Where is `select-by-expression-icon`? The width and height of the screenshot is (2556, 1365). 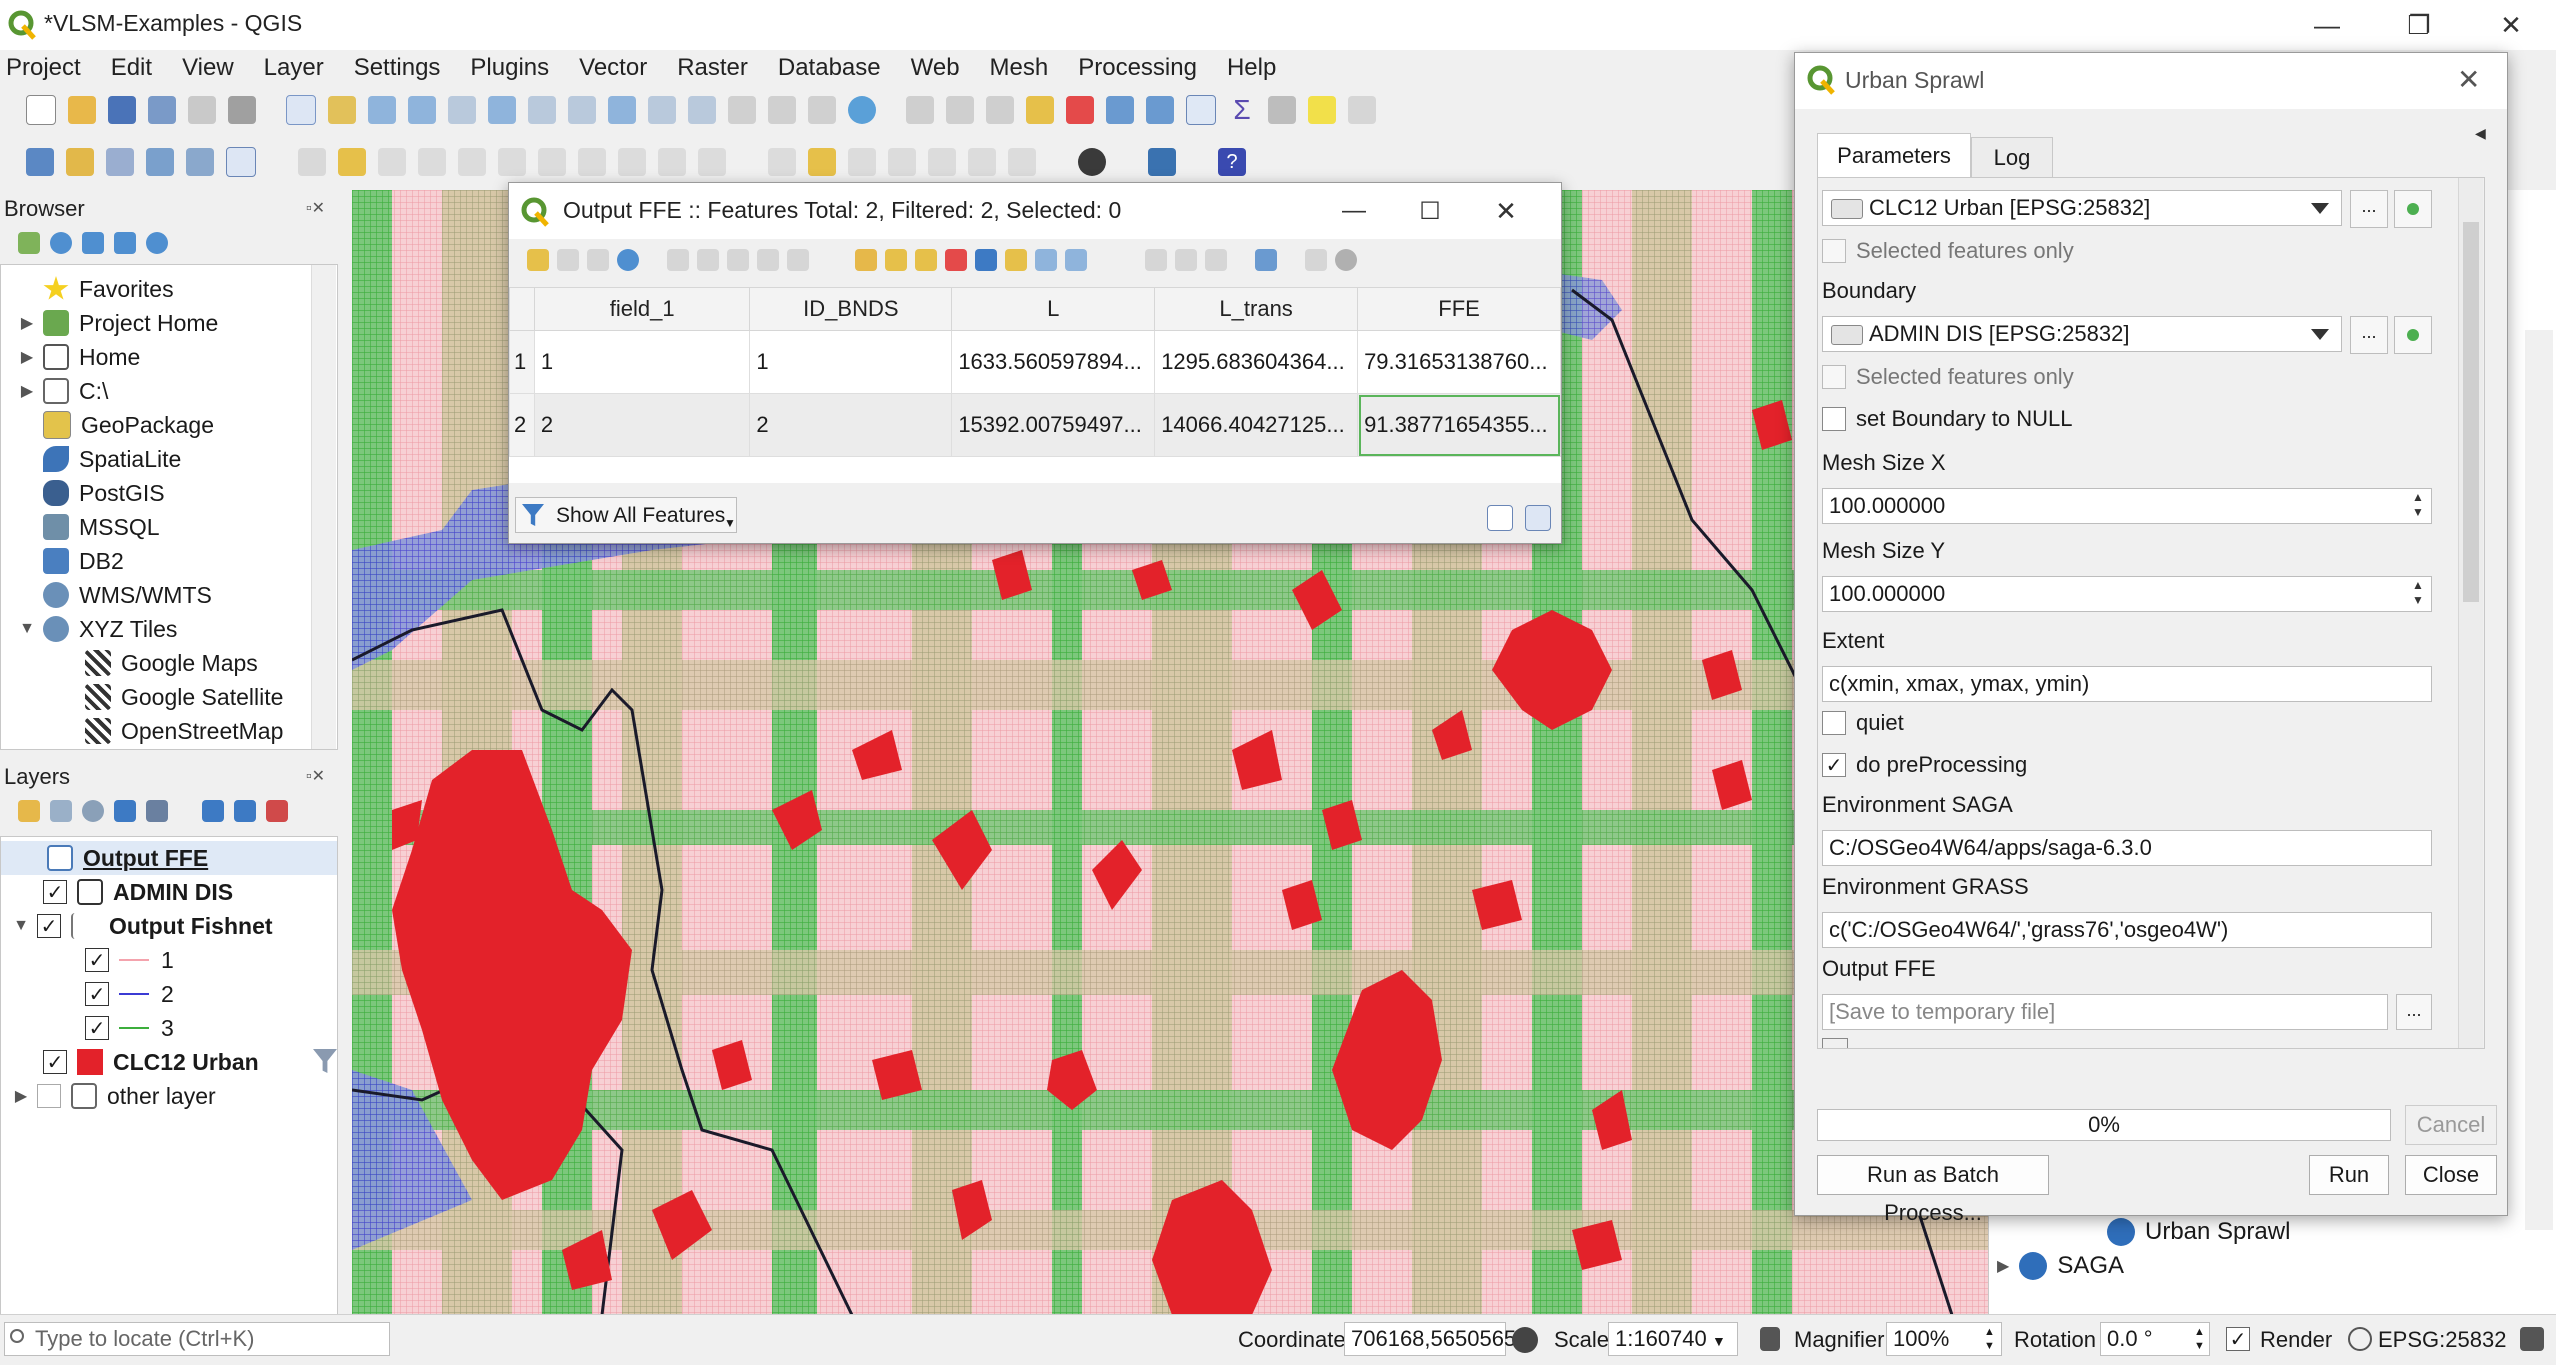 select-by-expression-icon is located at coordinates (866, 260).